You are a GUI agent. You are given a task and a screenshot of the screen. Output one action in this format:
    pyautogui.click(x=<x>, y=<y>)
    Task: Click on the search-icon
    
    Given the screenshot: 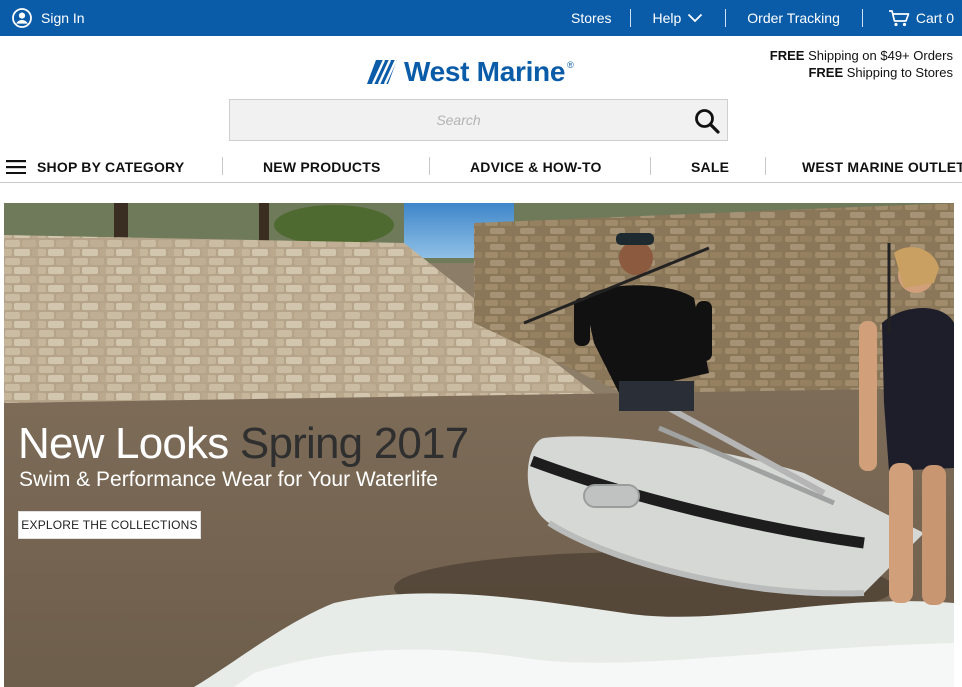 What is the action you would take?
    pyautogui.click(x=707, y=121)
    